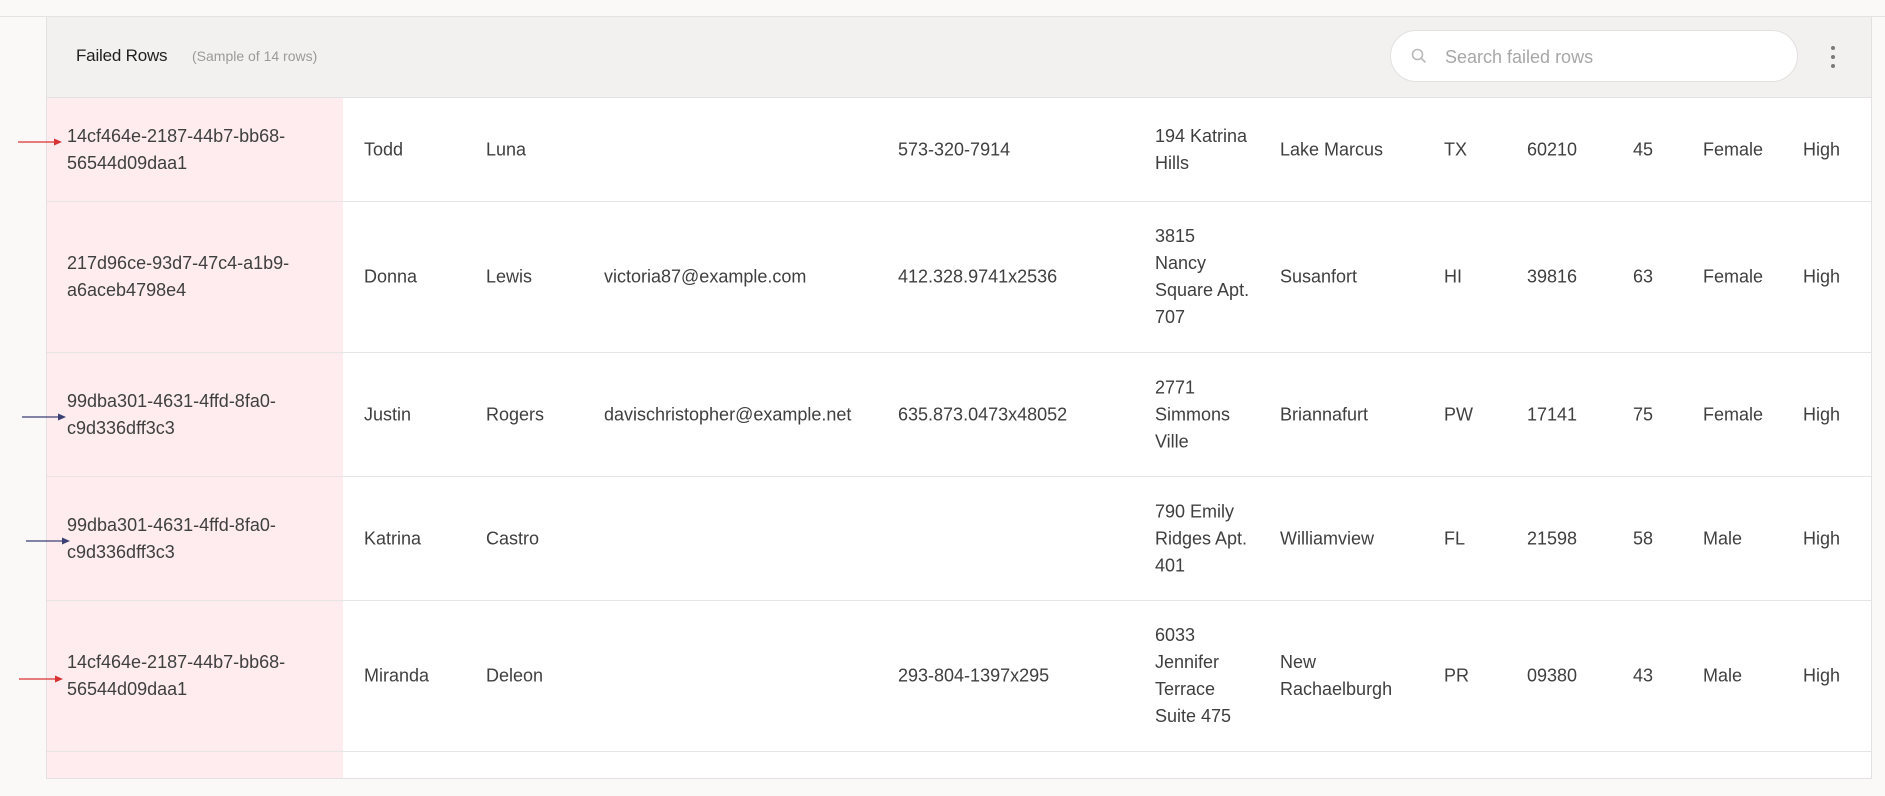 The height and width of the screenshot is (796, 1885). I want to click on first-name: Miranda, so click(397, 675).